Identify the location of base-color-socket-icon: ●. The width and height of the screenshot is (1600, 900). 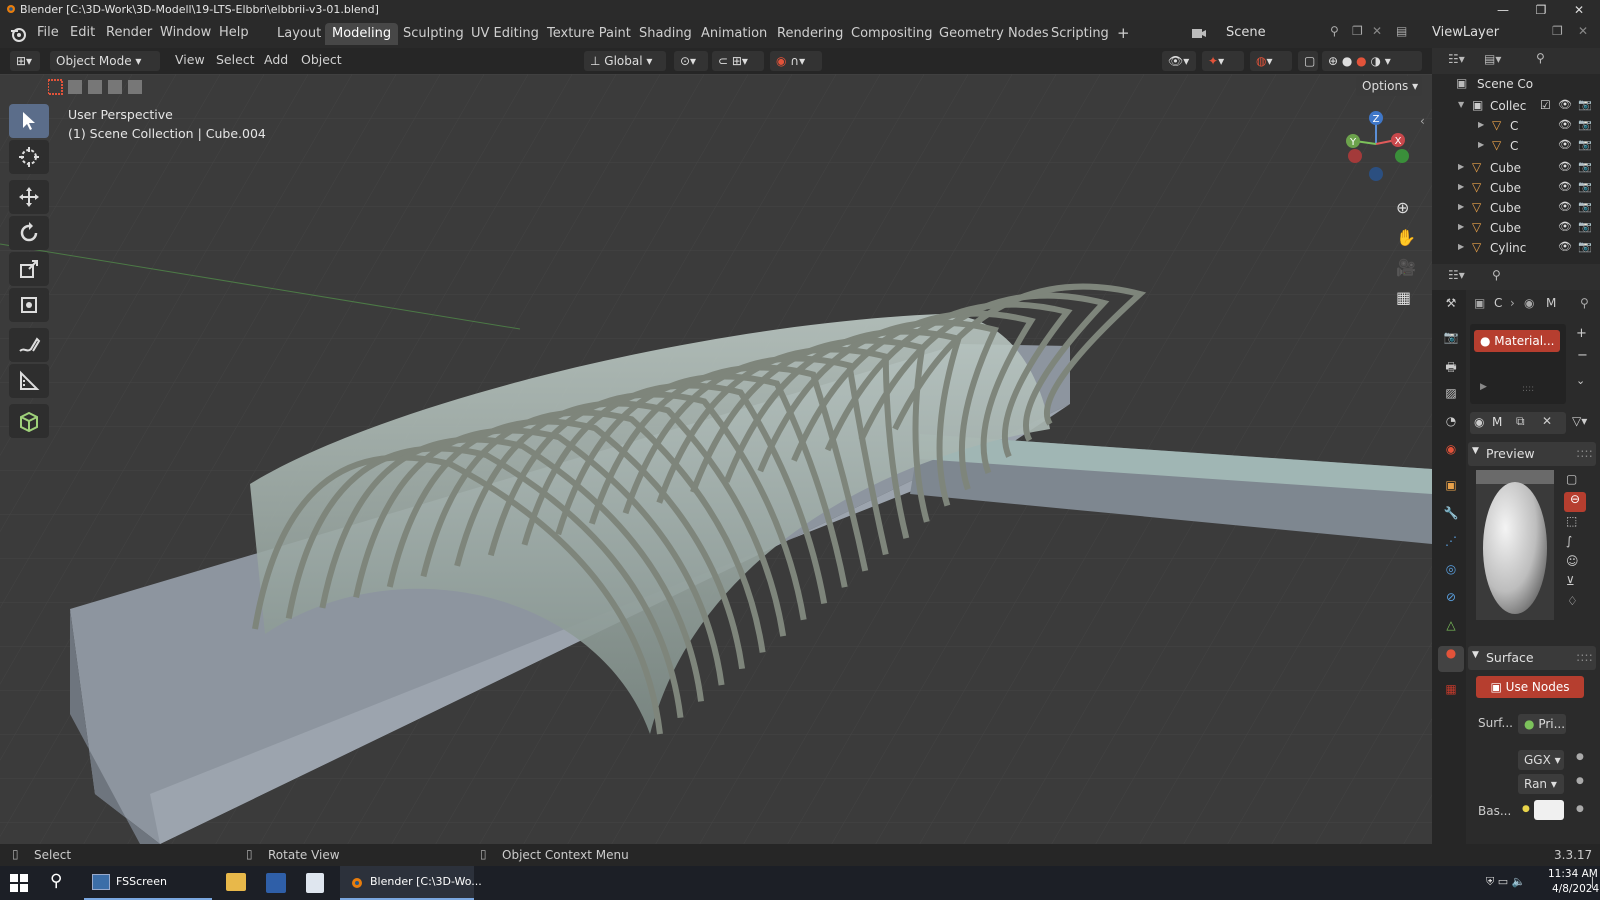
(1526, 809).